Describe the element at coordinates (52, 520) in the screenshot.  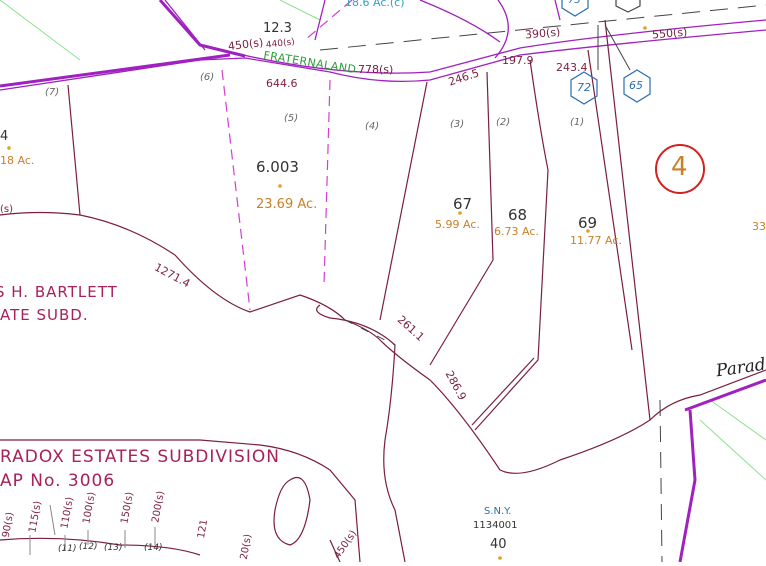
I see `leader-tick` at that location.